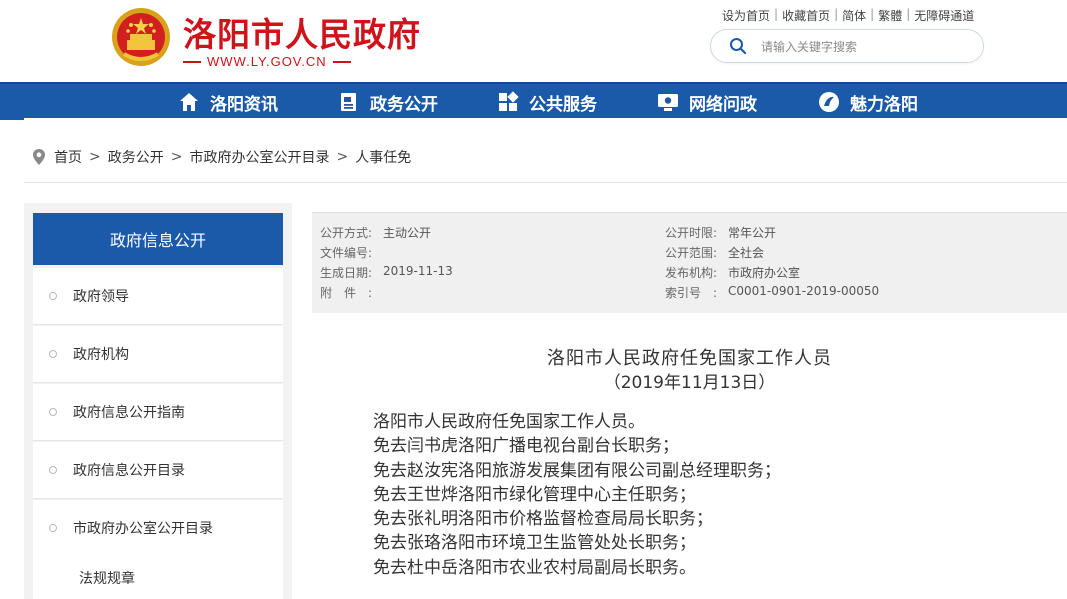 This screenshot has width=1067, height=599. I want to click on sidebar-item-disclosure-guide: 政府信息公开指南, so click(158, 412).